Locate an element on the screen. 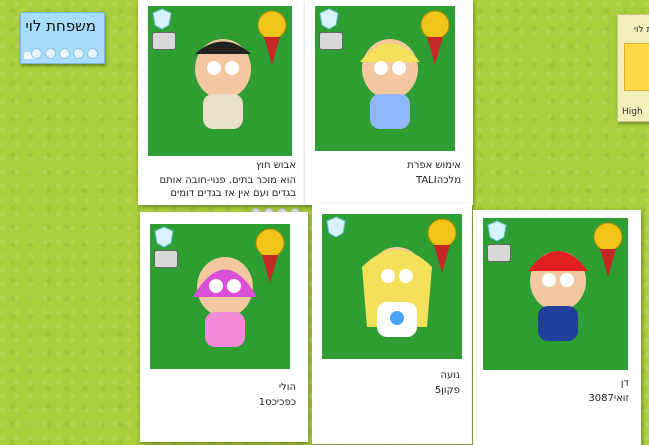  board-title-note: משפחת לוי is located at coordinates (62, 38).